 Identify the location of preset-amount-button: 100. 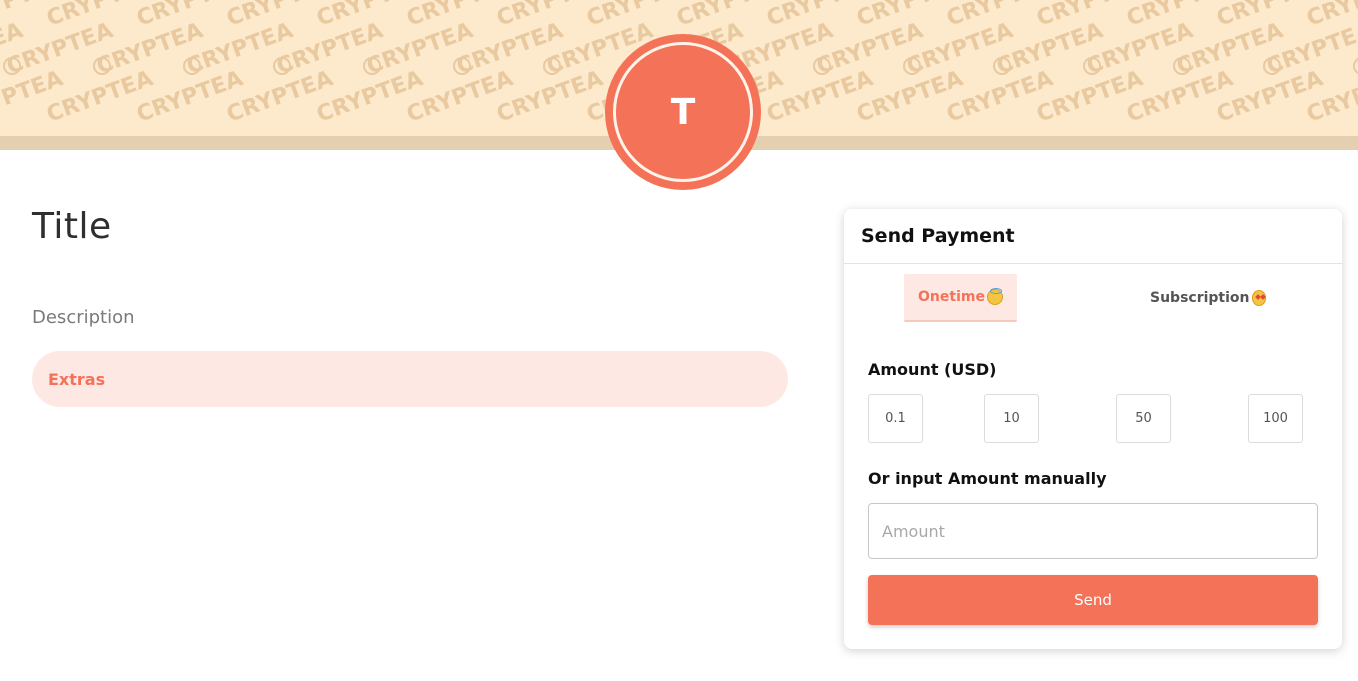
(1275, 418).